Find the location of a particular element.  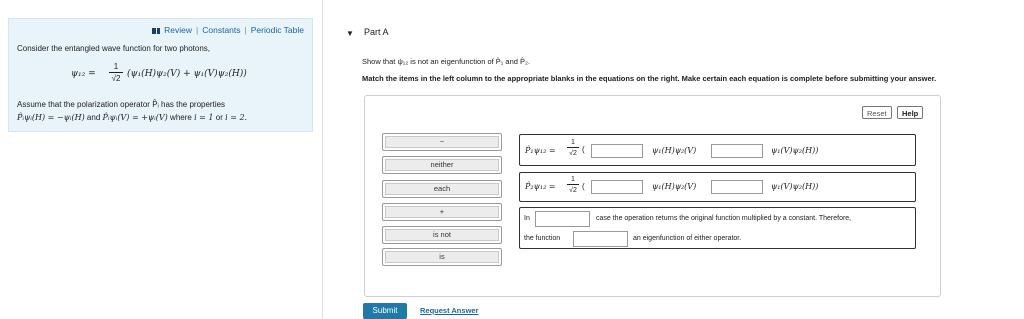

equation-p2: P̂₂ψ₁₂ = 1 √2 ( ψ₁(H)ψ₂(V) ψ₁(V)ψ₂(H)) is located at coordinates (717, 187).